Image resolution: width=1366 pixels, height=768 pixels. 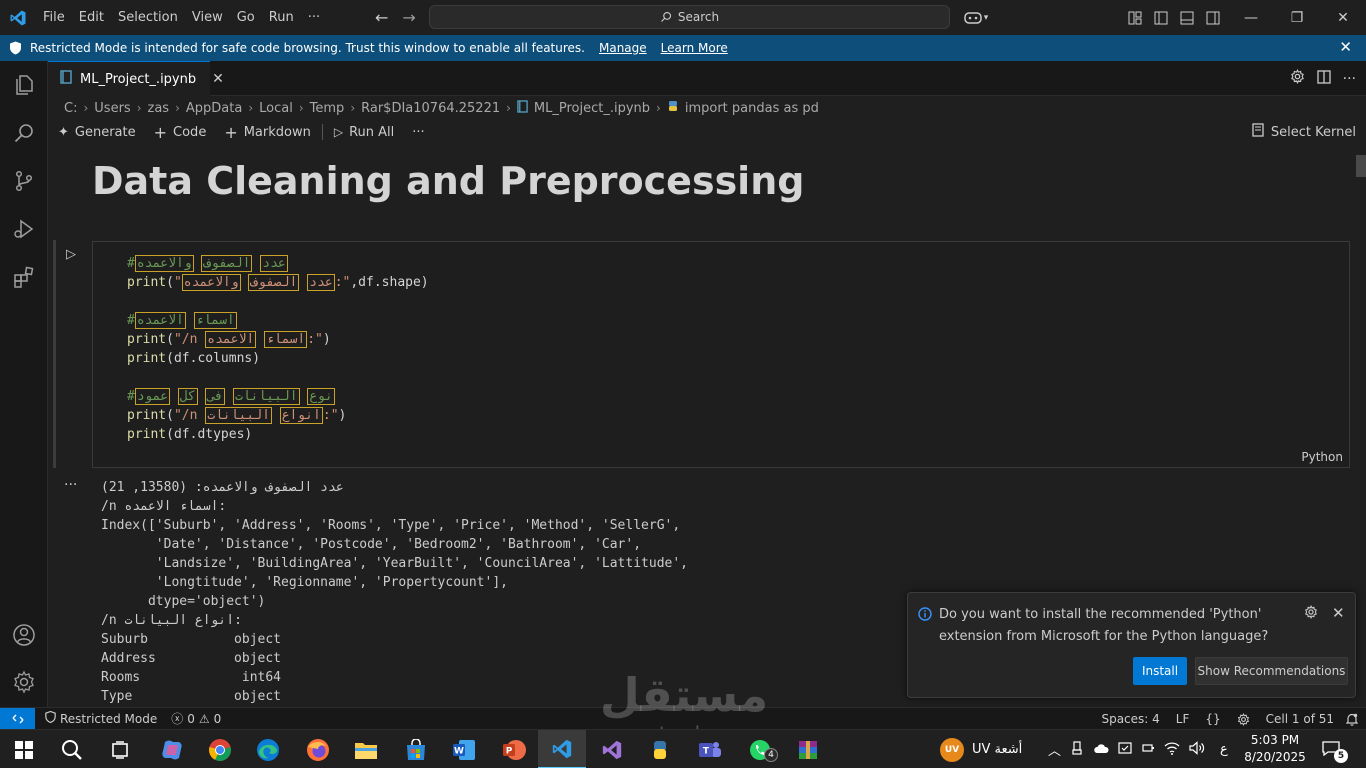 What do you see at coordinates (327, 108) in the screenshot?
I see `breadcrumb-item: Temp` at bounding box center [327, 108].